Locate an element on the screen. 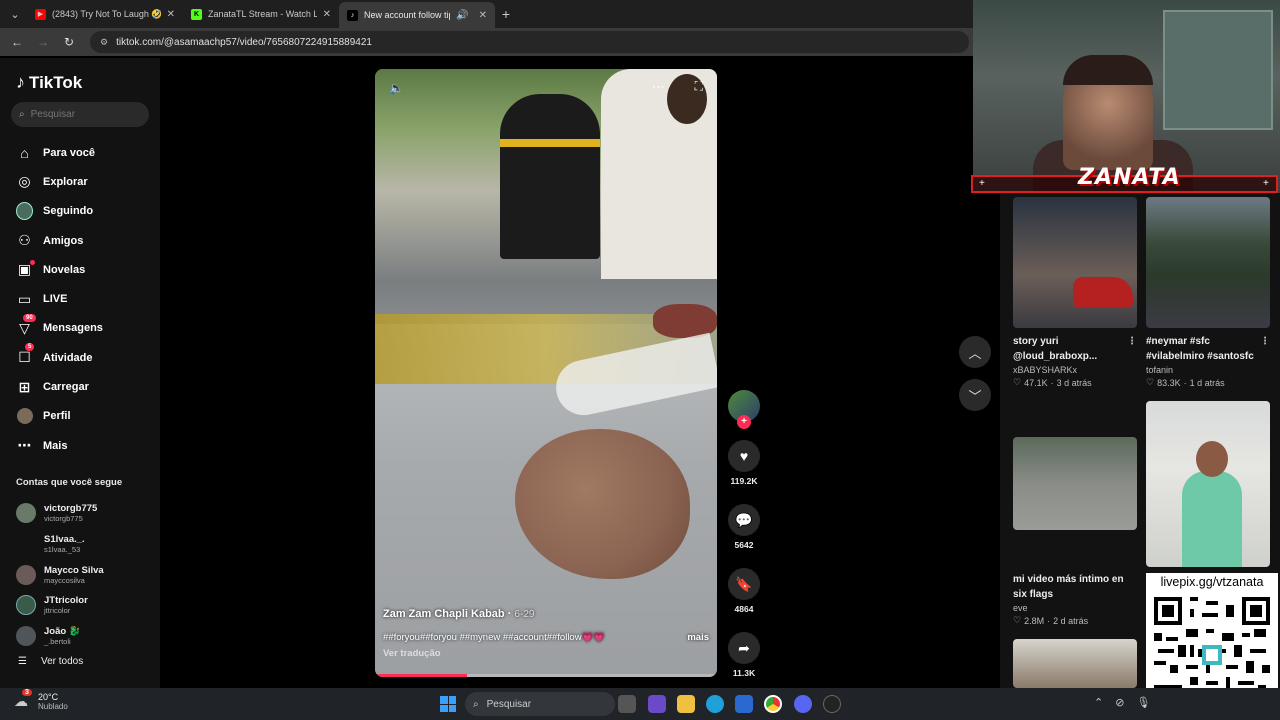  sidebar-item-label: Mensagens is located at coordinates (73, 328).